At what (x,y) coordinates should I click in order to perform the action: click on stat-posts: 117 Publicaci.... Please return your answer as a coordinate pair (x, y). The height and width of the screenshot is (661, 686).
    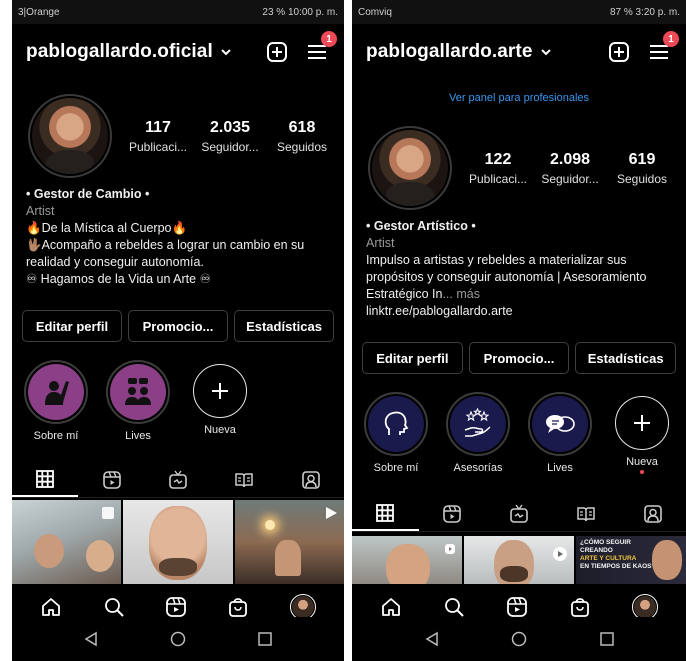
    Looking at the image, I should click on (158, 136).